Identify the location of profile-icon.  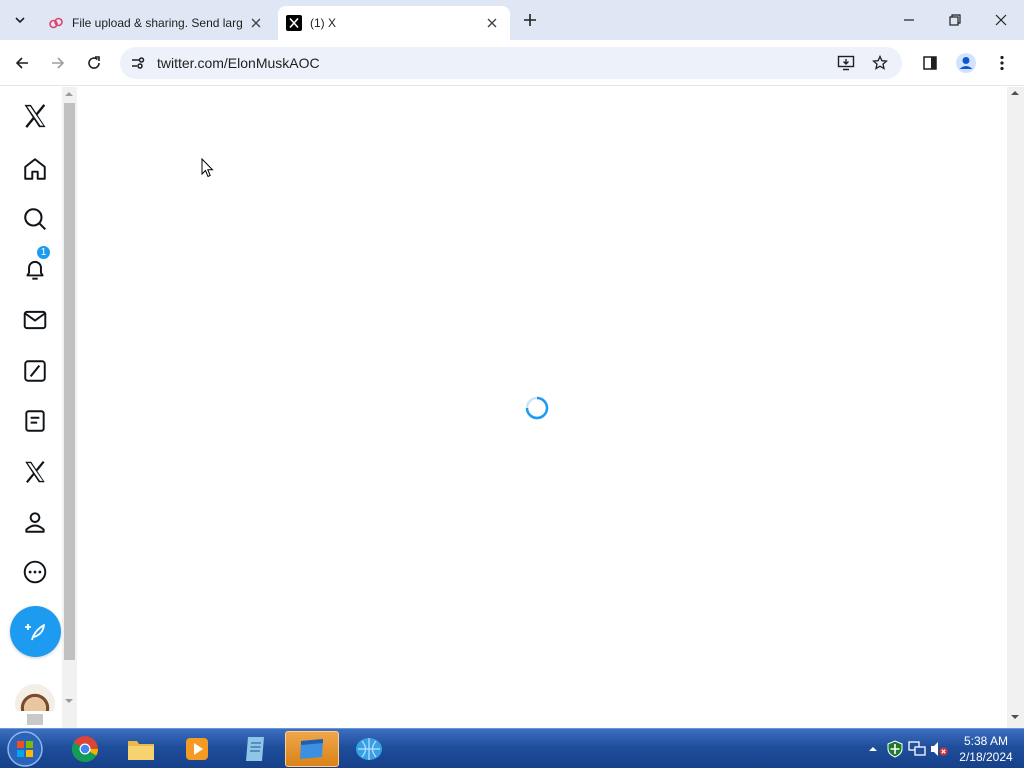
(35, 522).